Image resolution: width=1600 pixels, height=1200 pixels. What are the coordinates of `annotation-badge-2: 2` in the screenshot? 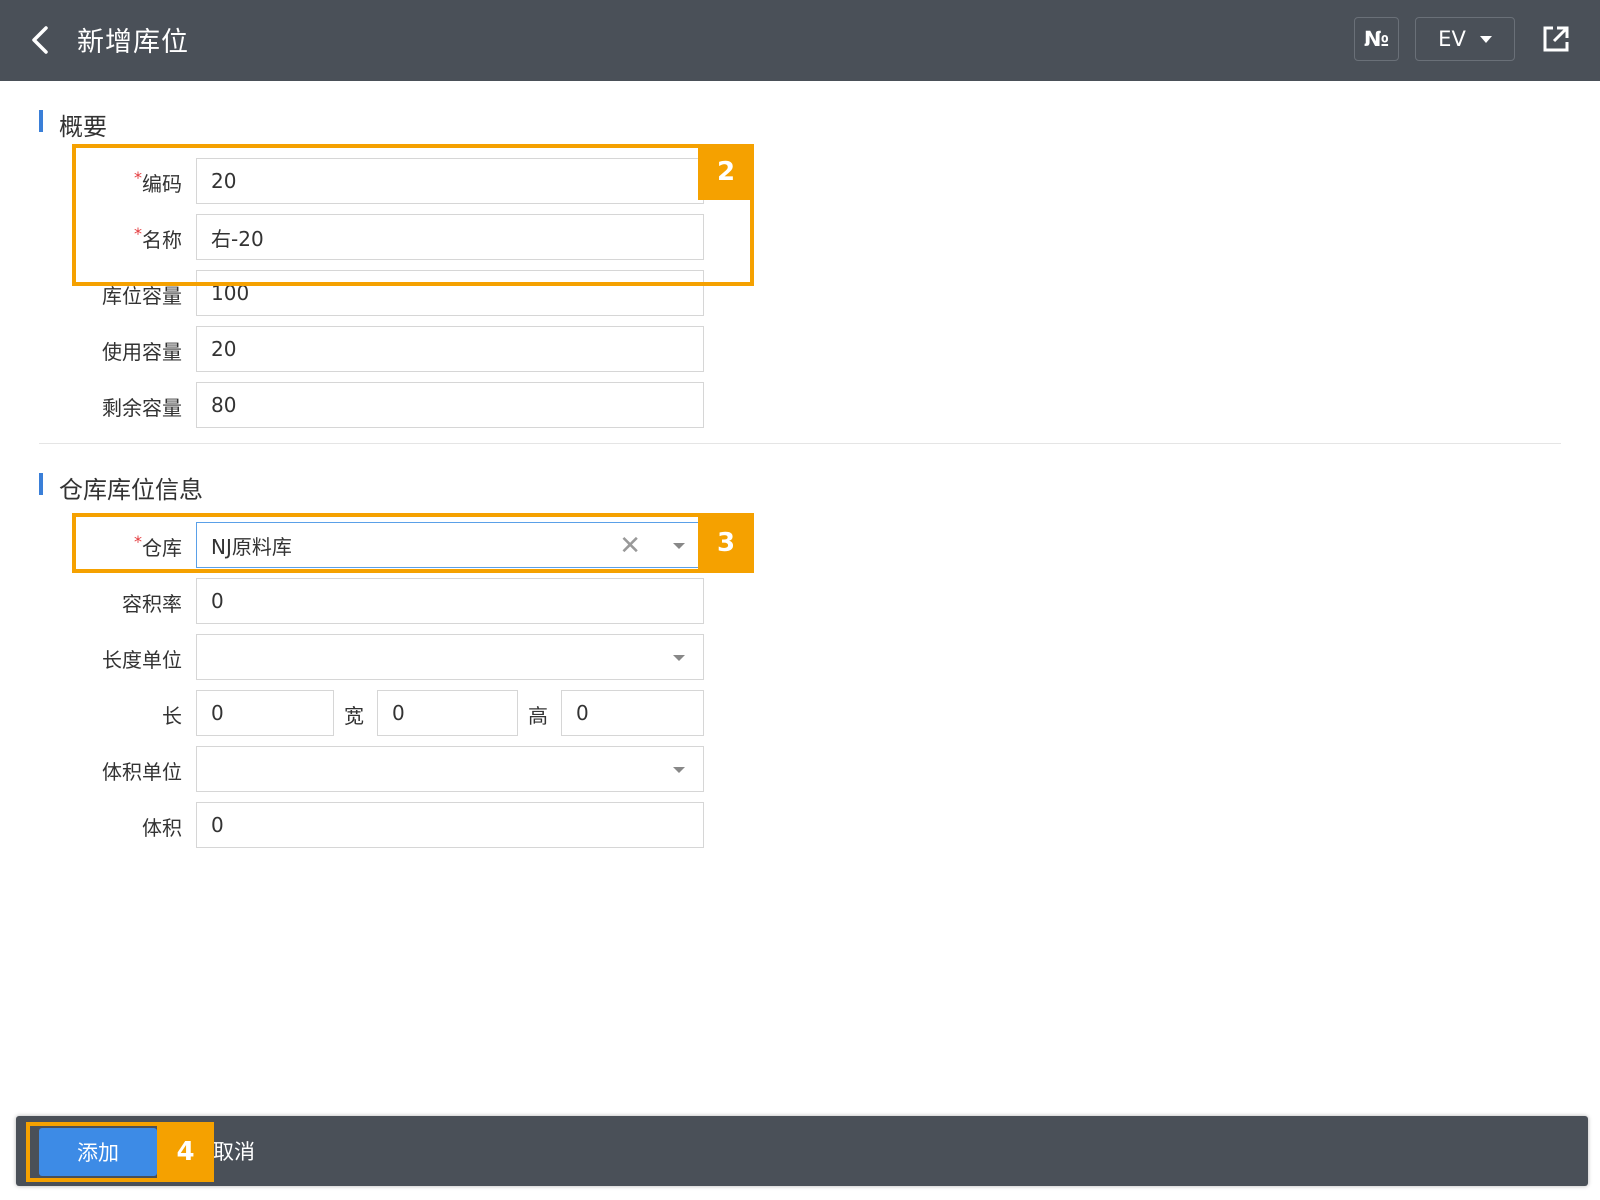 It's located at (726, 172).